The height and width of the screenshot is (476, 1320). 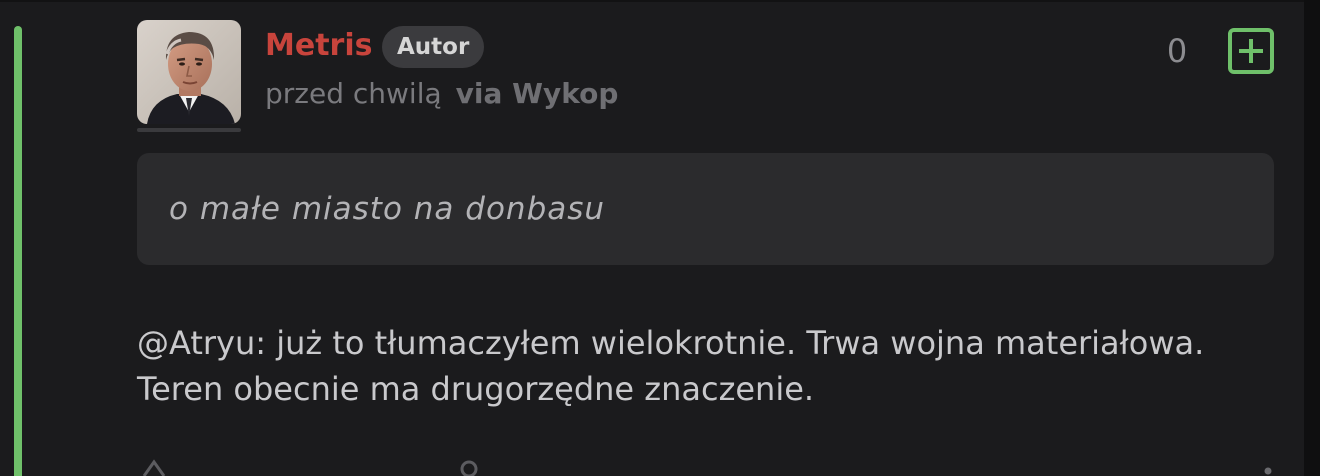 I want to click on quote-text: o małe miasto na donbasu, so click(x=387, y=209).